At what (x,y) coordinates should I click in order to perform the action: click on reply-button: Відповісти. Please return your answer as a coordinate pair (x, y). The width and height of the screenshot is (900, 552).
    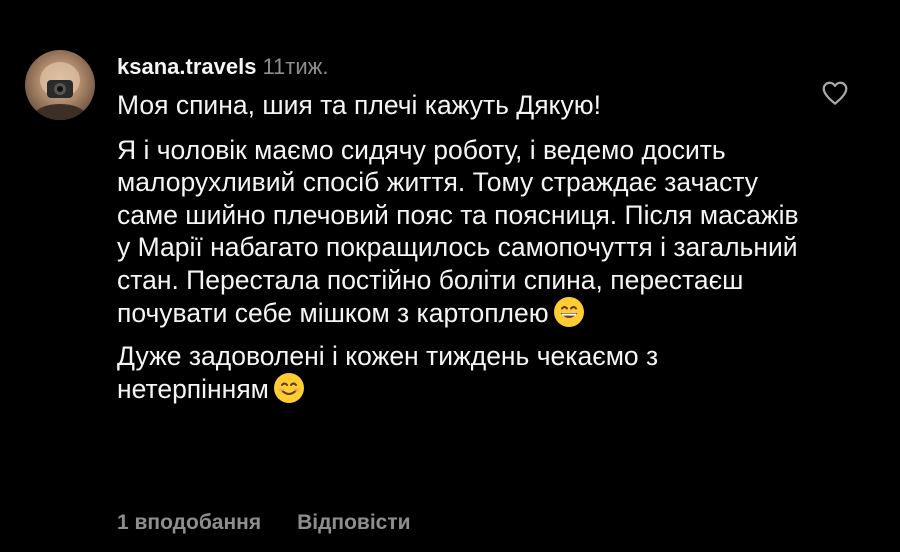
    Looking at the image, I should click on (353, 522).